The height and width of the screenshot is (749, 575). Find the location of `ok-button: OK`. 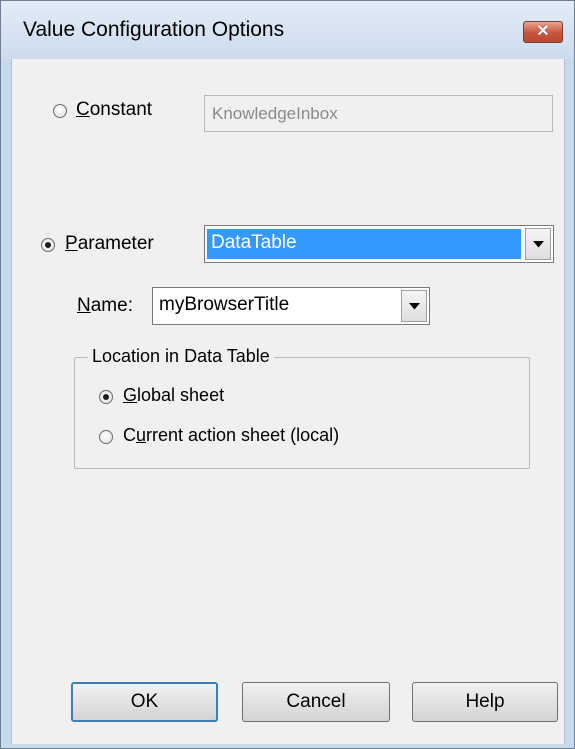

ok-button: OK is located at coordinates (144, 702).